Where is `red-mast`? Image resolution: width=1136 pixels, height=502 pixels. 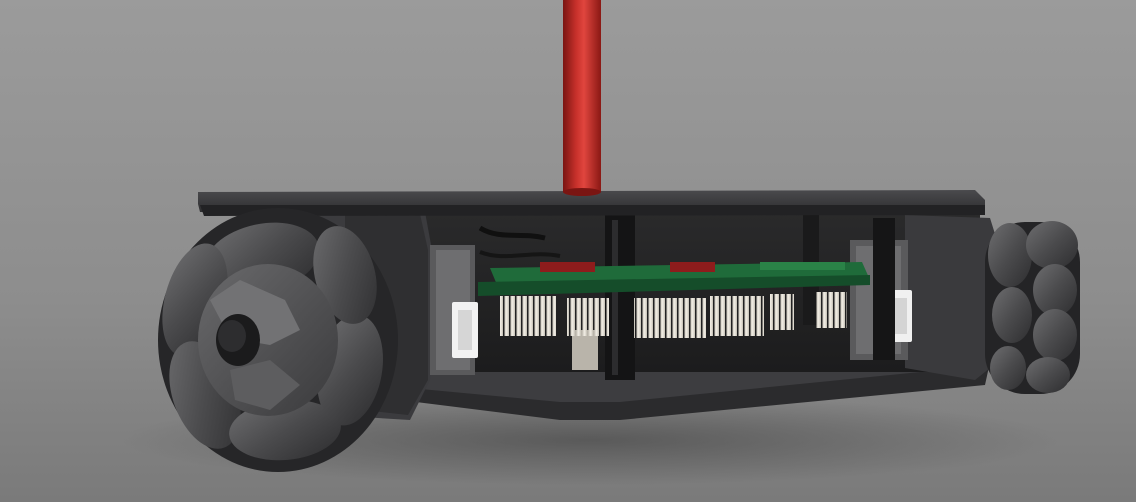 red-mast is located at coordinates (582, 96).